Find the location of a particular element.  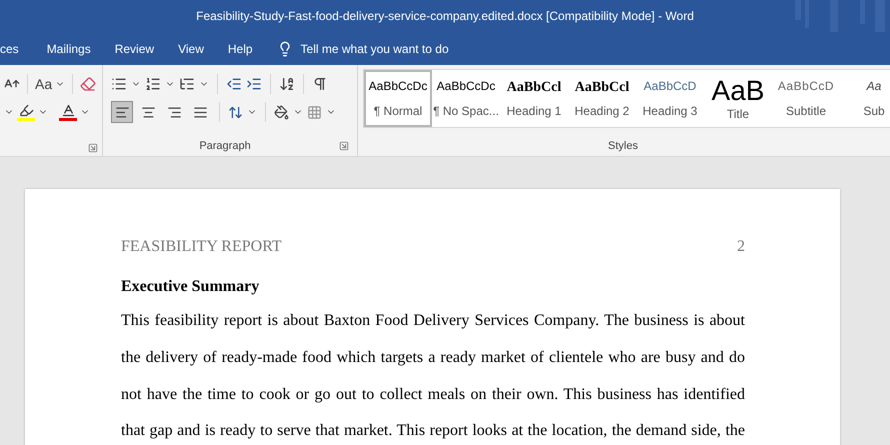

pilcrow-icon is located at coordinates (320, 84).